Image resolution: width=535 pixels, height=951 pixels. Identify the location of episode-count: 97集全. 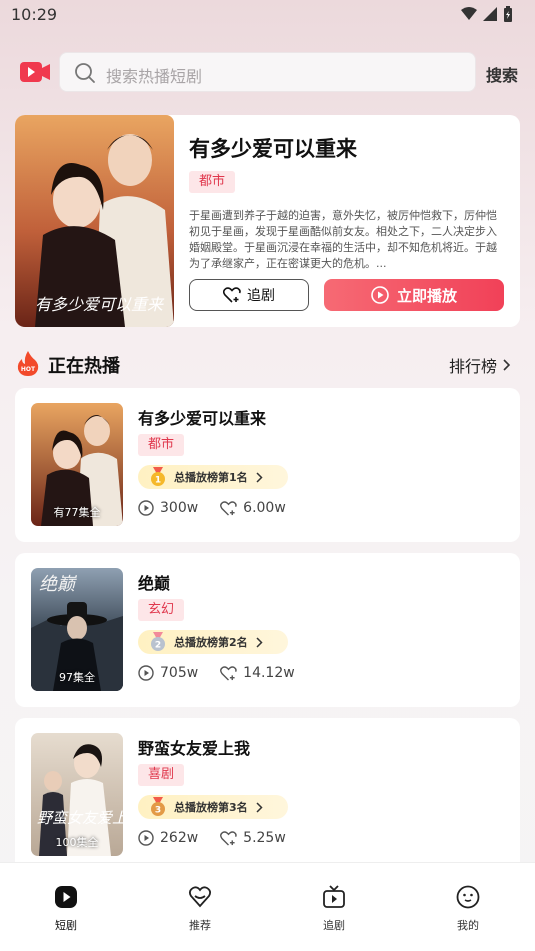
(77, 677).